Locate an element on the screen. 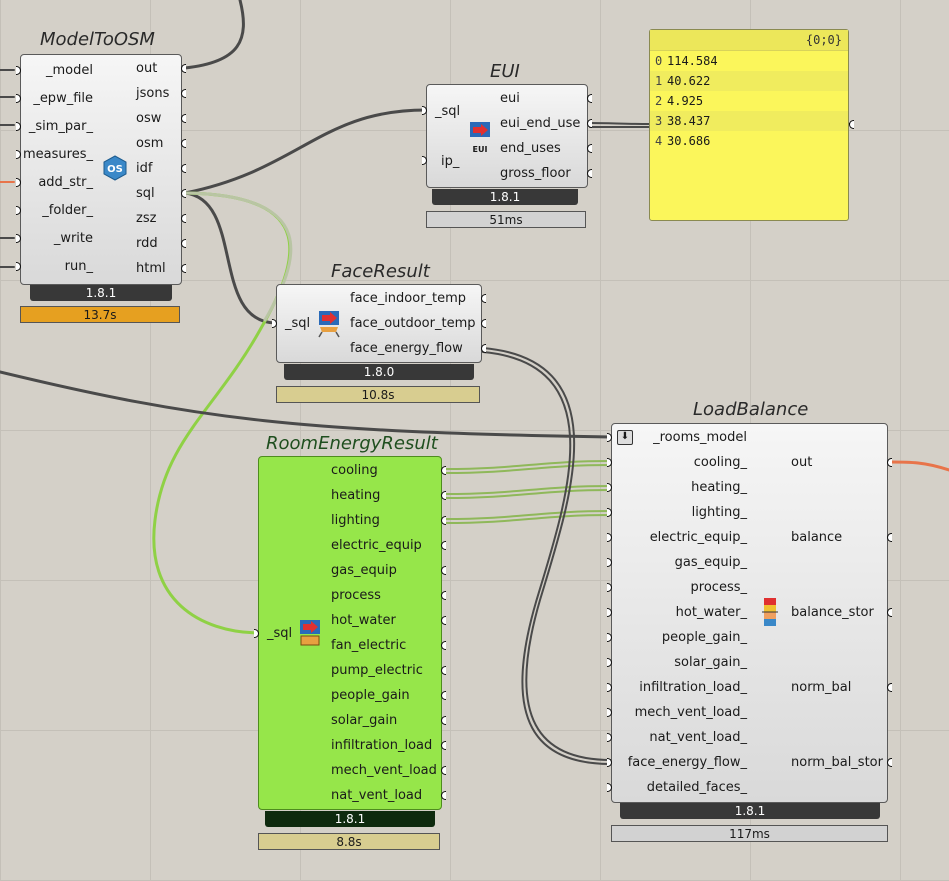 The image size is (949, 881). room-energy-port-out-electric-equip is located at coordinates (443, 545).